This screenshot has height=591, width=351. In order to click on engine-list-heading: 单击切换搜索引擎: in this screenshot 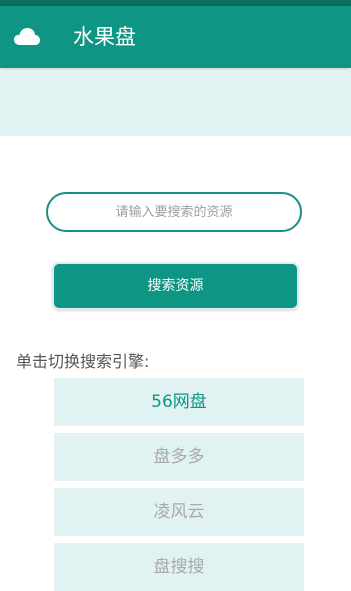, I will do `click(83, 361)`.